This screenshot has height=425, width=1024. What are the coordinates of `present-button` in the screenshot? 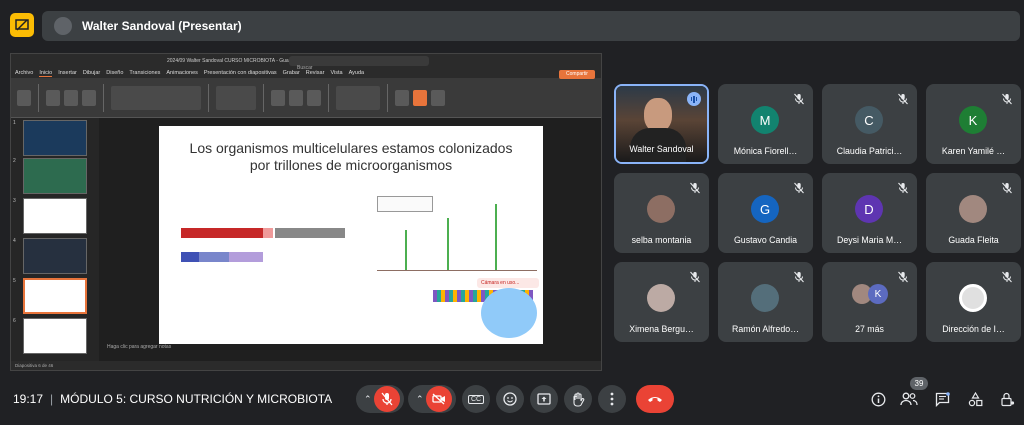 It's located at (544, 399).